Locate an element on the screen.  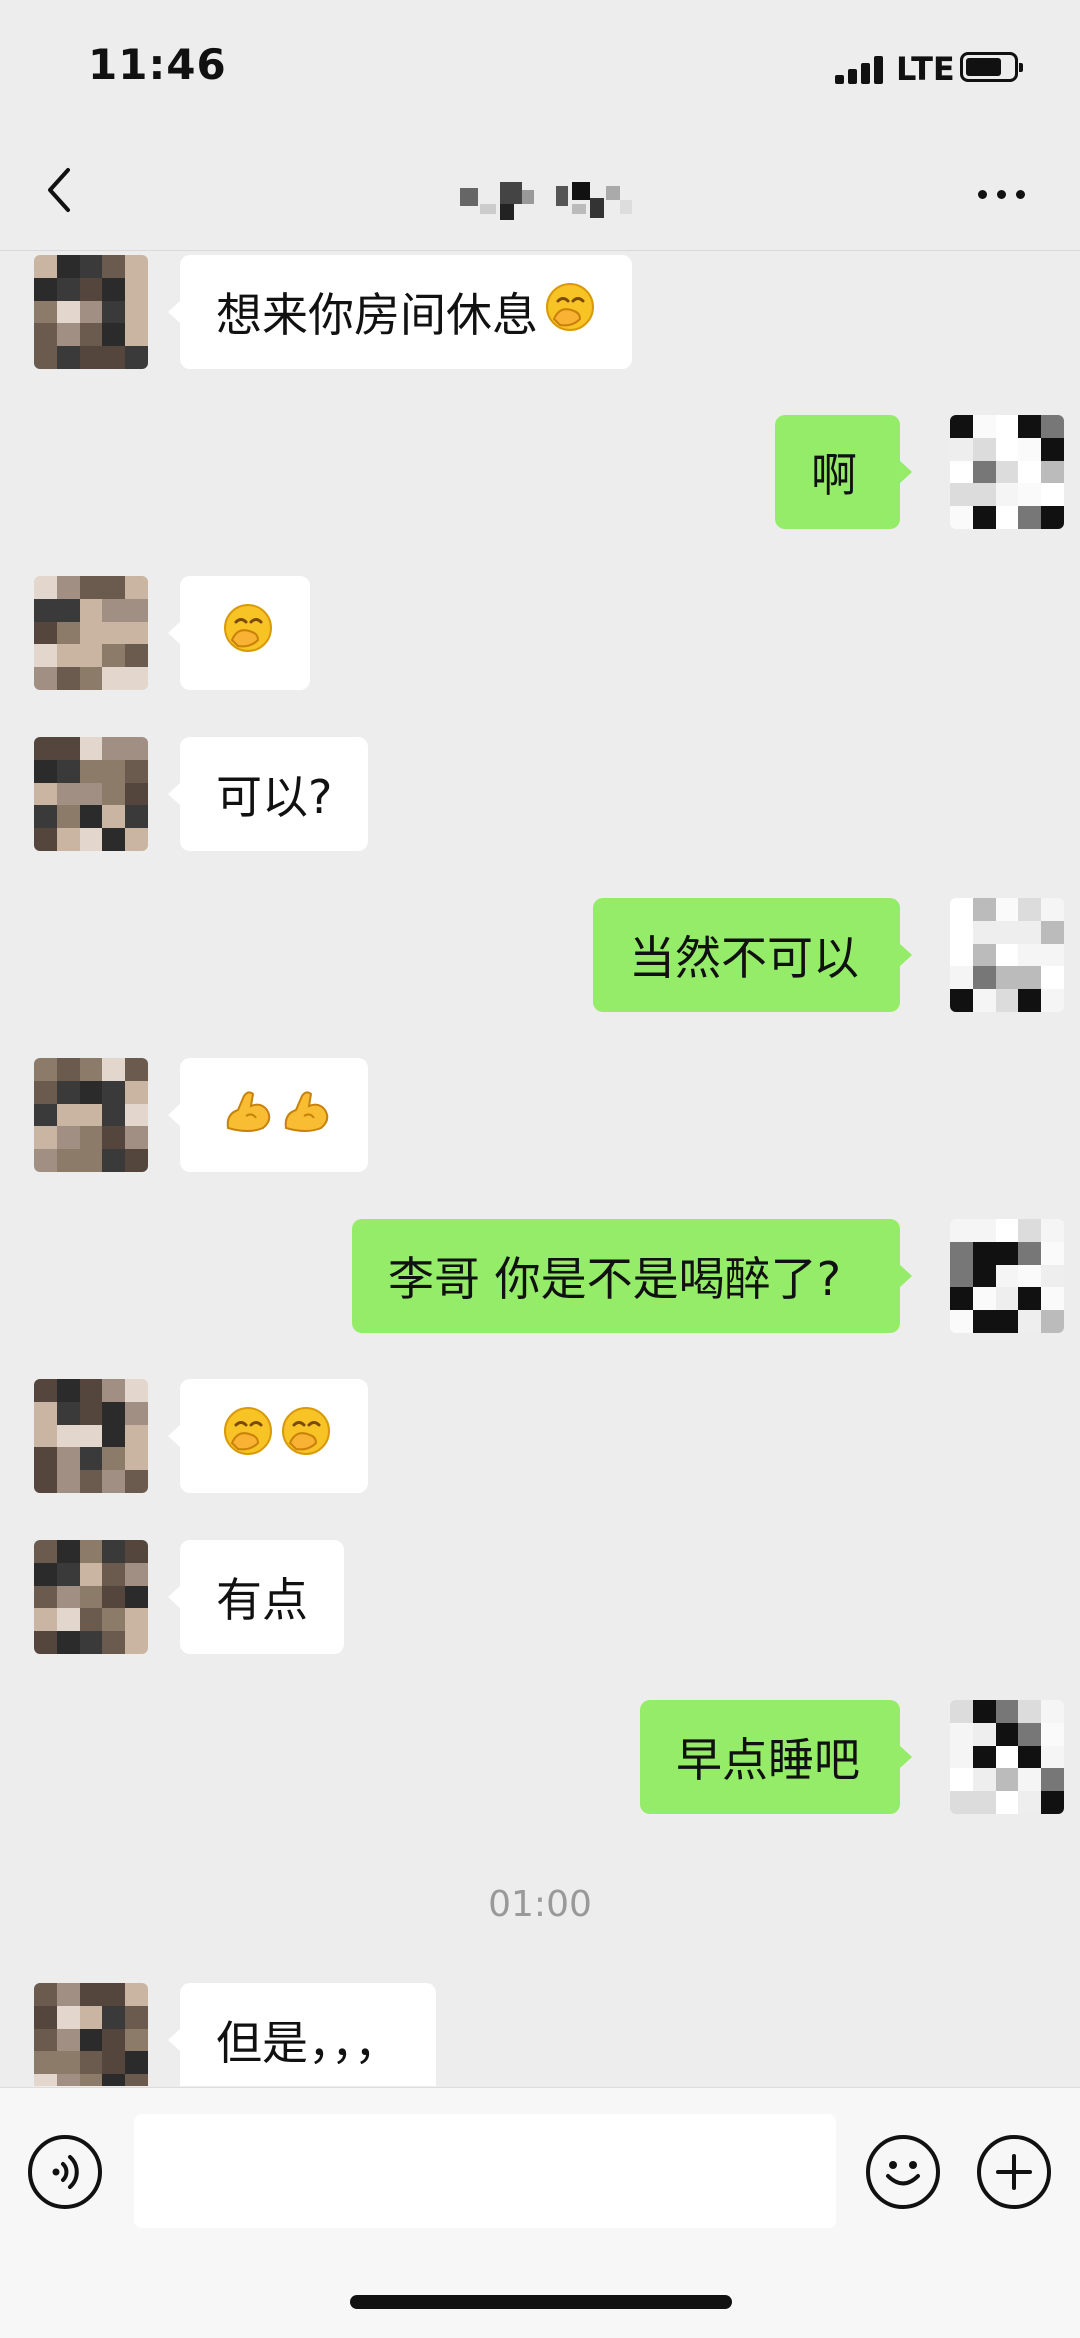
back-button is located at coordinates (60, 190).